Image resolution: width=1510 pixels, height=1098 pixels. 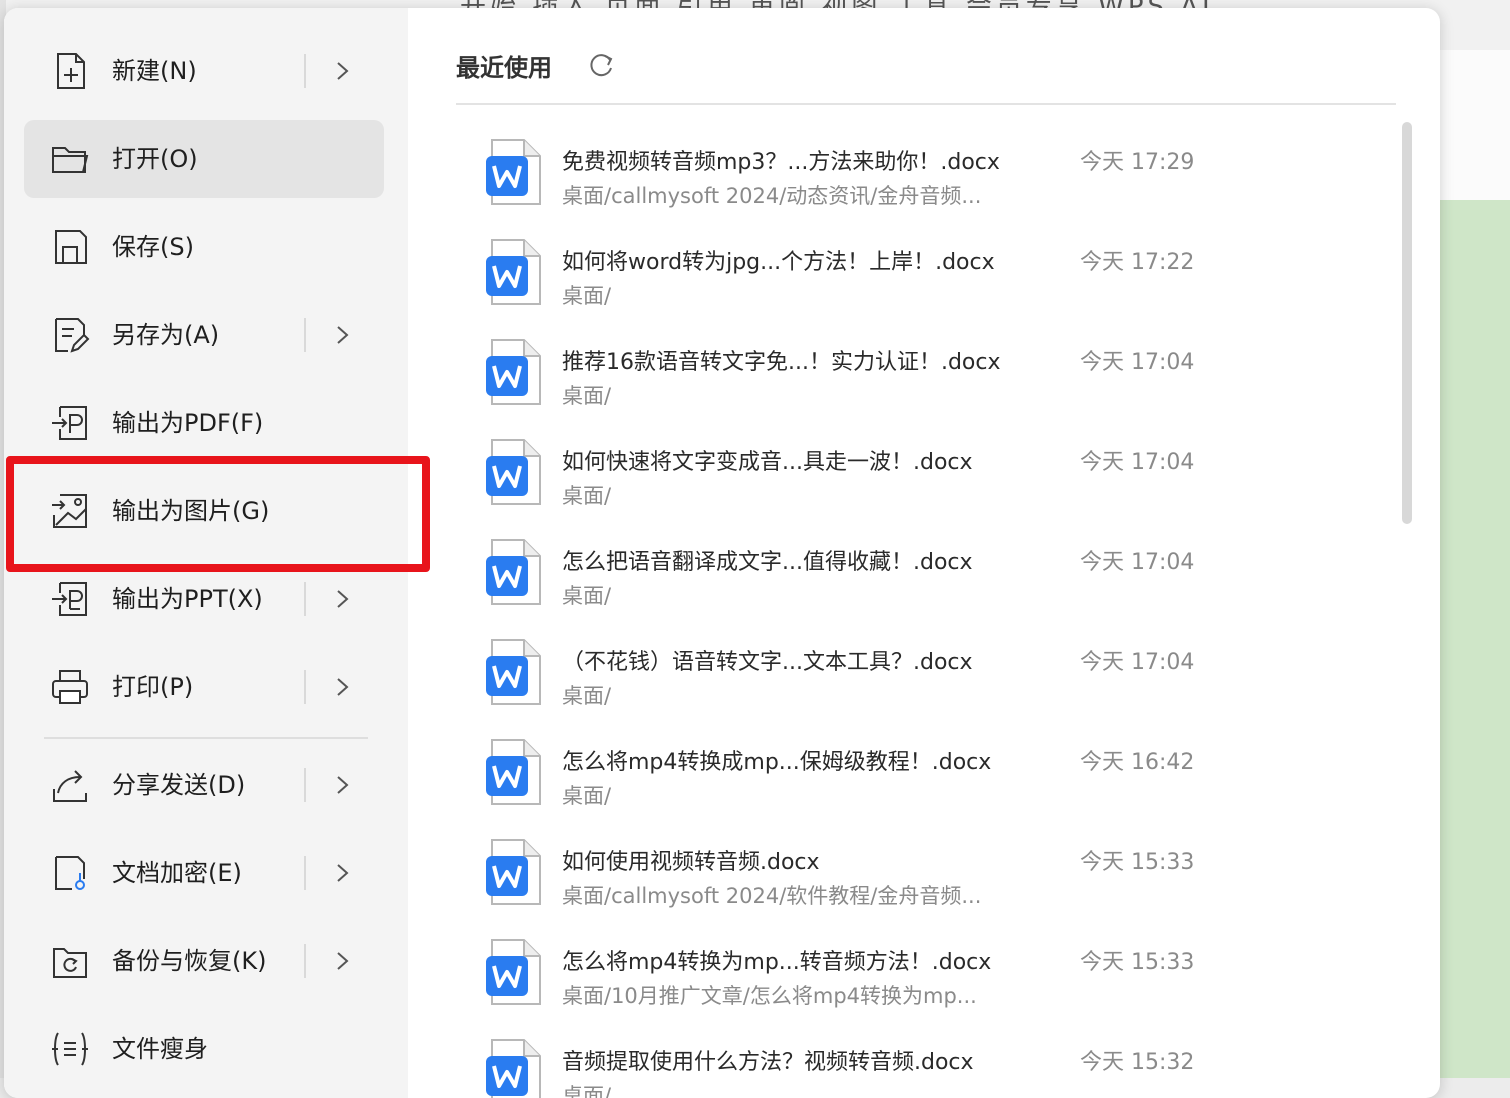 I want to click on menu-item-label: 打开(O), so click(x=155, y=159).